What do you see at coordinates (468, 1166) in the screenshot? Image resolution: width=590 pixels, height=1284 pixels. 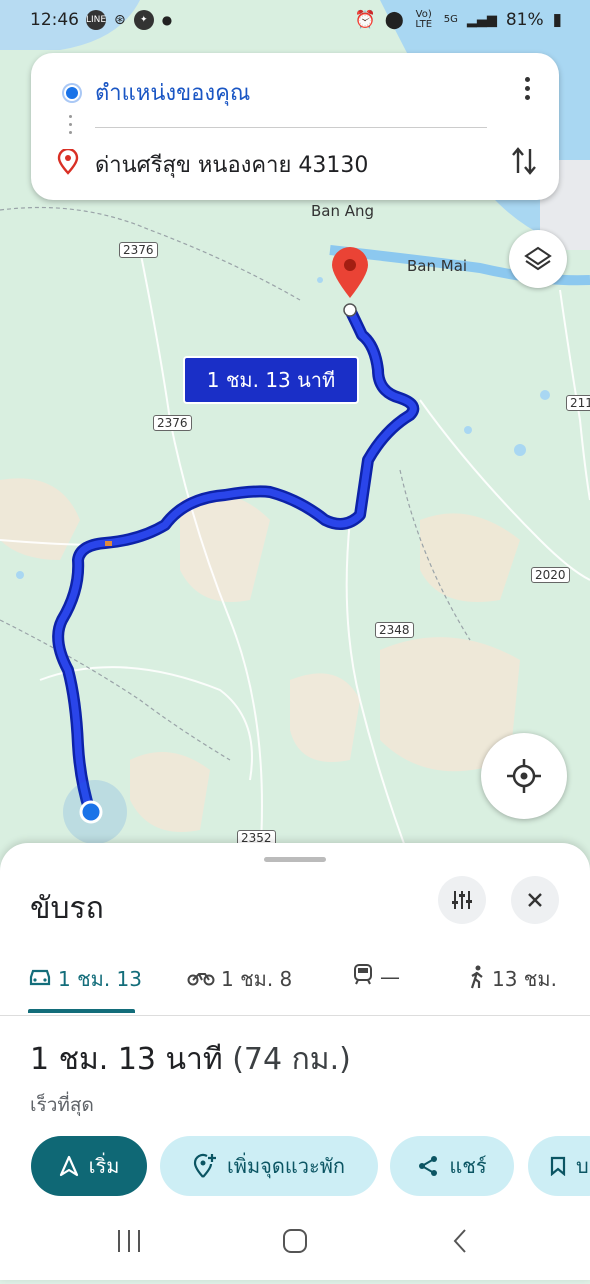 I see `share-label: แชร์` at bounding box center [468, 1166].